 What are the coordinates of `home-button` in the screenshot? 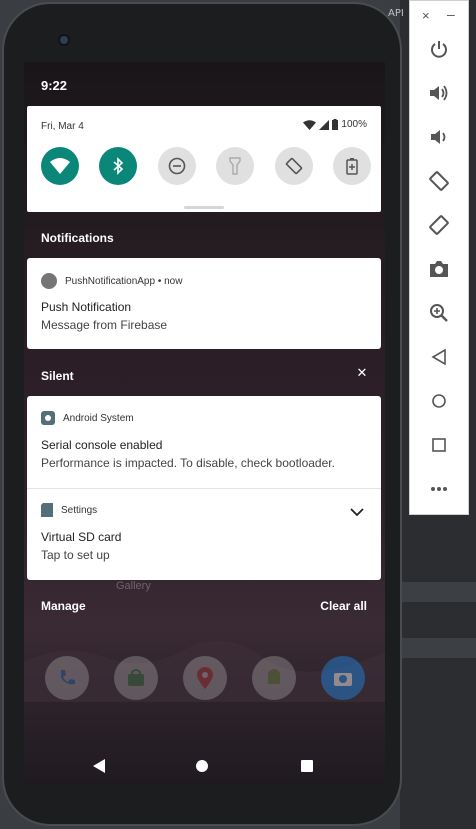 It's located at (202, 766).